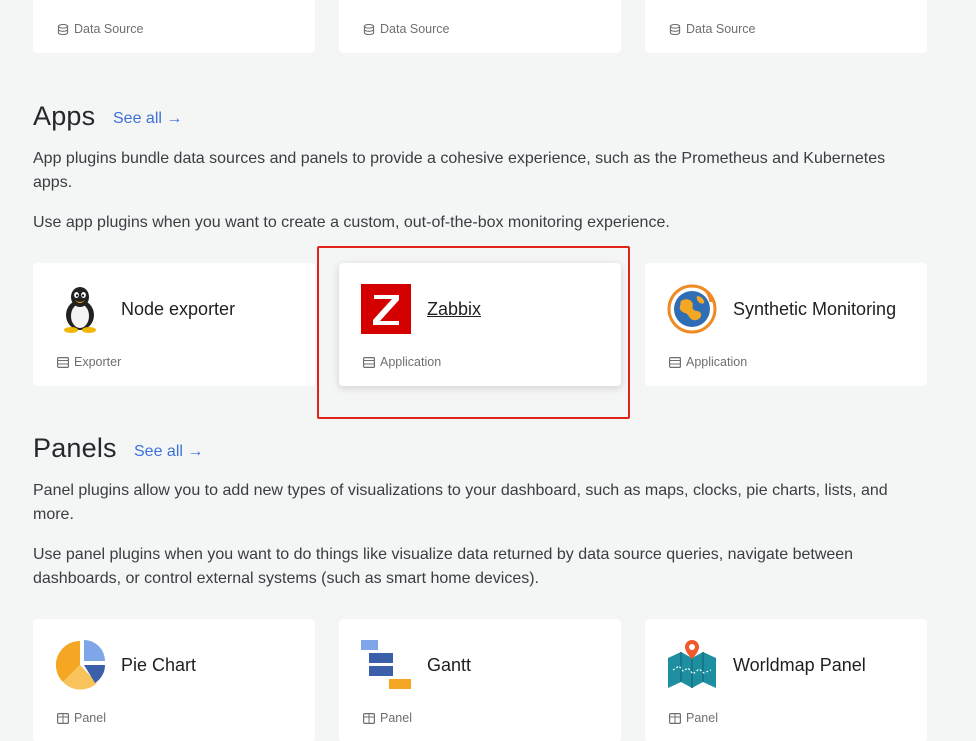  Describe the element at coordinates (815, 308) in the screenshot. I see `plugin-name: Synthetic Monitoring` at that location.